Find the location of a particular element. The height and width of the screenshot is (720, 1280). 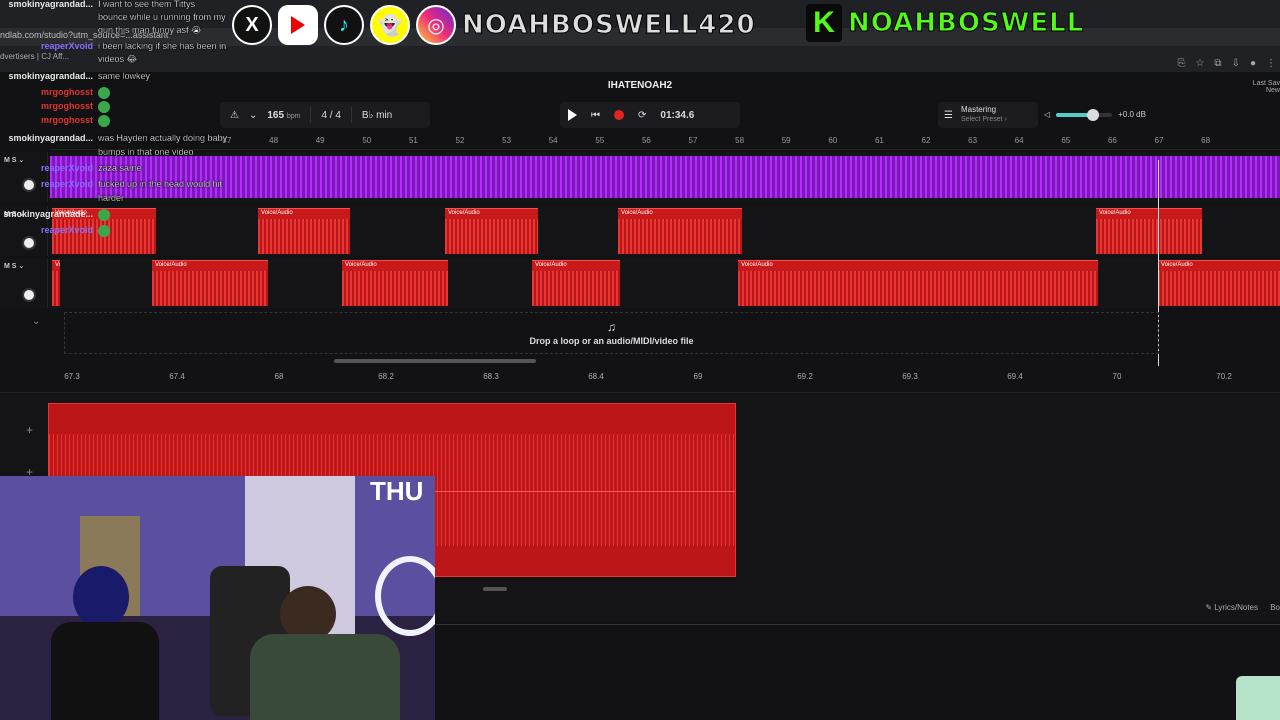

bpm-field: 165 bpm is located at coordinates (283, 115).